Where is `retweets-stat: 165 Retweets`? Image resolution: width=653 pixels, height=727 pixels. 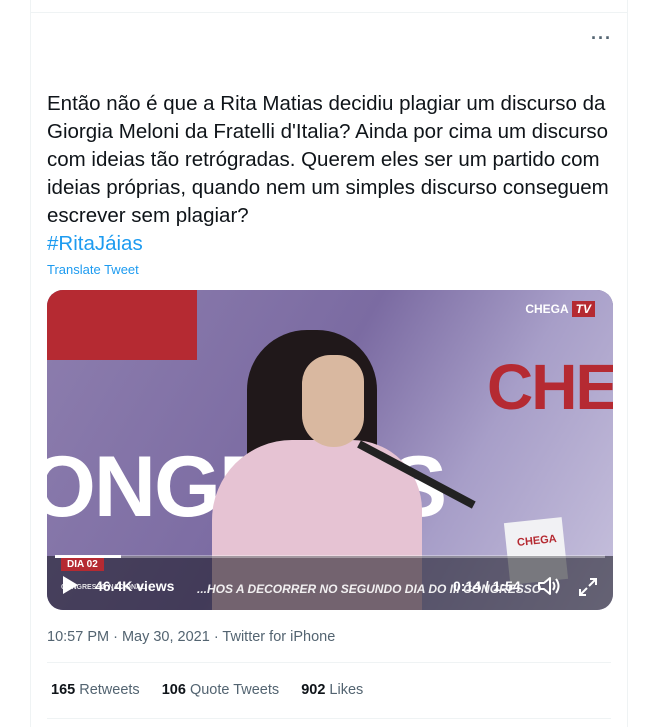
retweets-stat: 165 Retweets is located at coordinates (95, 690).